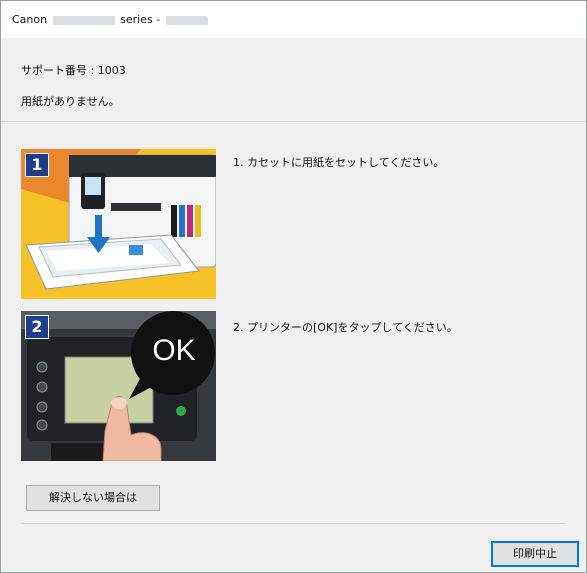 The image size is (587, 573). What do you see at coordinates (93, 498) in the screenshot?
I see `troubleshoot-button: 解決しない場合は` at bounding box center [93, 498].